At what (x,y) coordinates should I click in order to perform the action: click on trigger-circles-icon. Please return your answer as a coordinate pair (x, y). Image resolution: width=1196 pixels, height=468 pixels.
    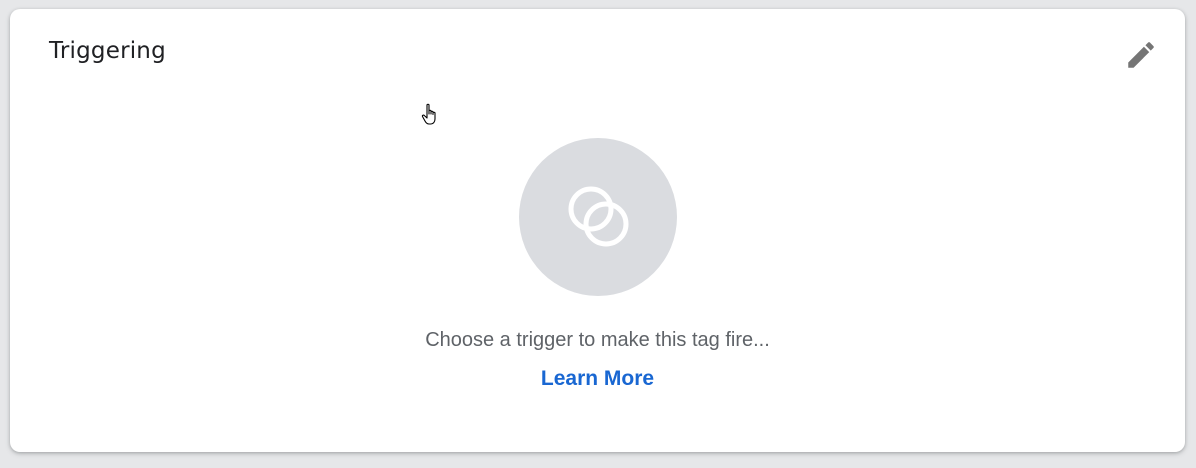
    Looking at the image, I should click on (598, 216).